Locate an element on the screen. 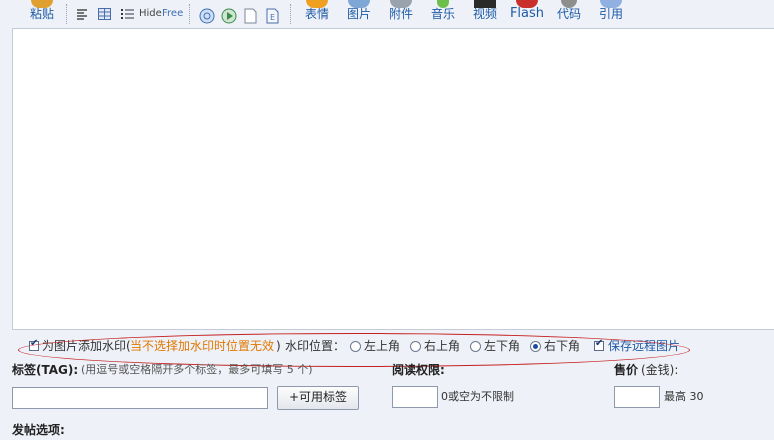 This screenshot has height=440, width=774. video-button: 视频 is located at coordinates (485, 14).